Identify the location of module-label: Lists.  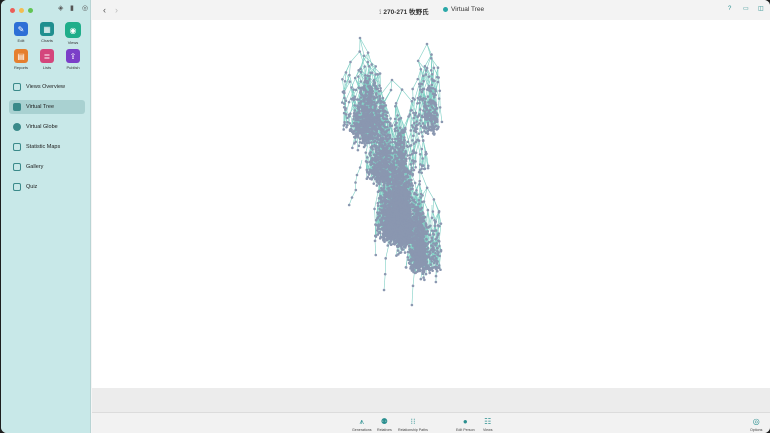
(47, 67).